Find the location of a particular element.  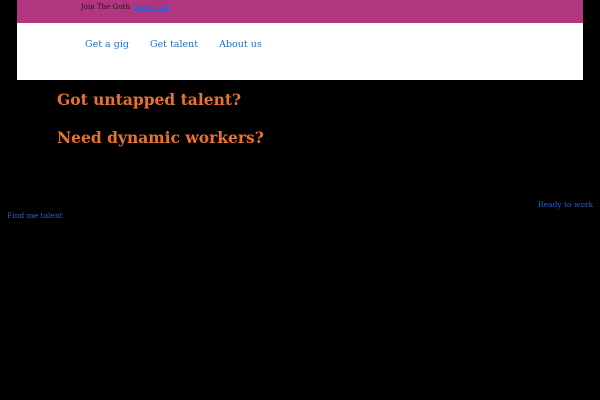

top-banner: Join The Guth Bepay Job is located at coordinates (300, 11).